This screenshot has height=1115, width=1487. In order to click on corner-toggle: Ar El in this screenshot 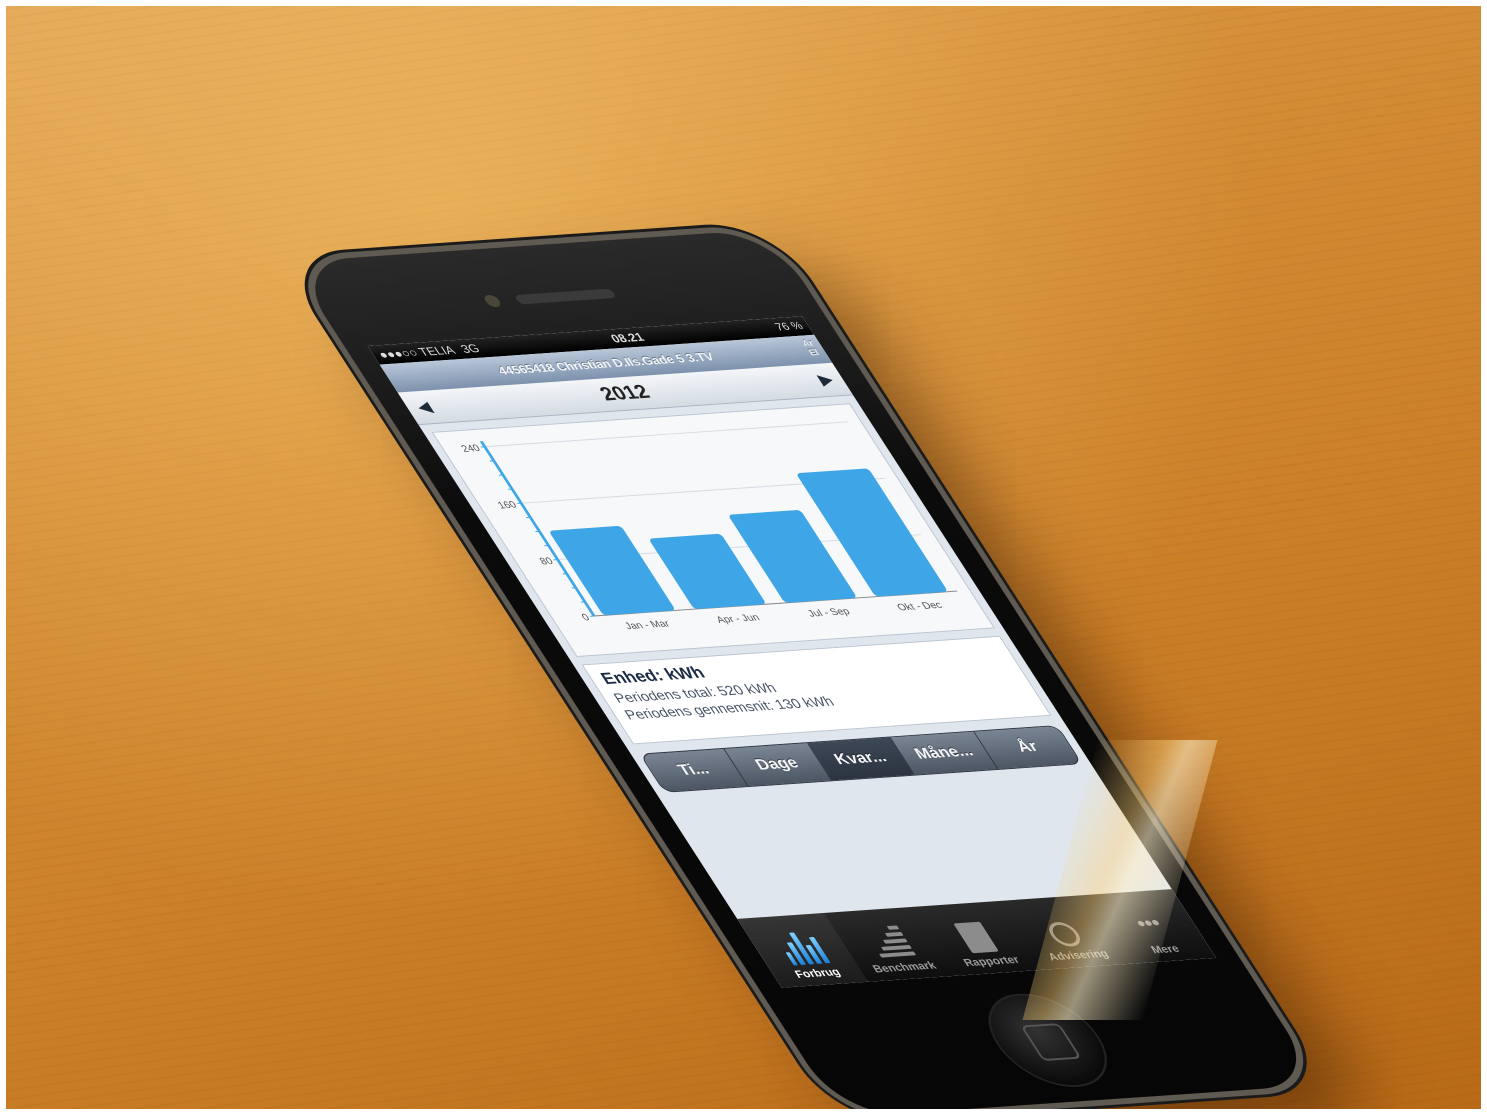, I will do `click(811, 347)`.